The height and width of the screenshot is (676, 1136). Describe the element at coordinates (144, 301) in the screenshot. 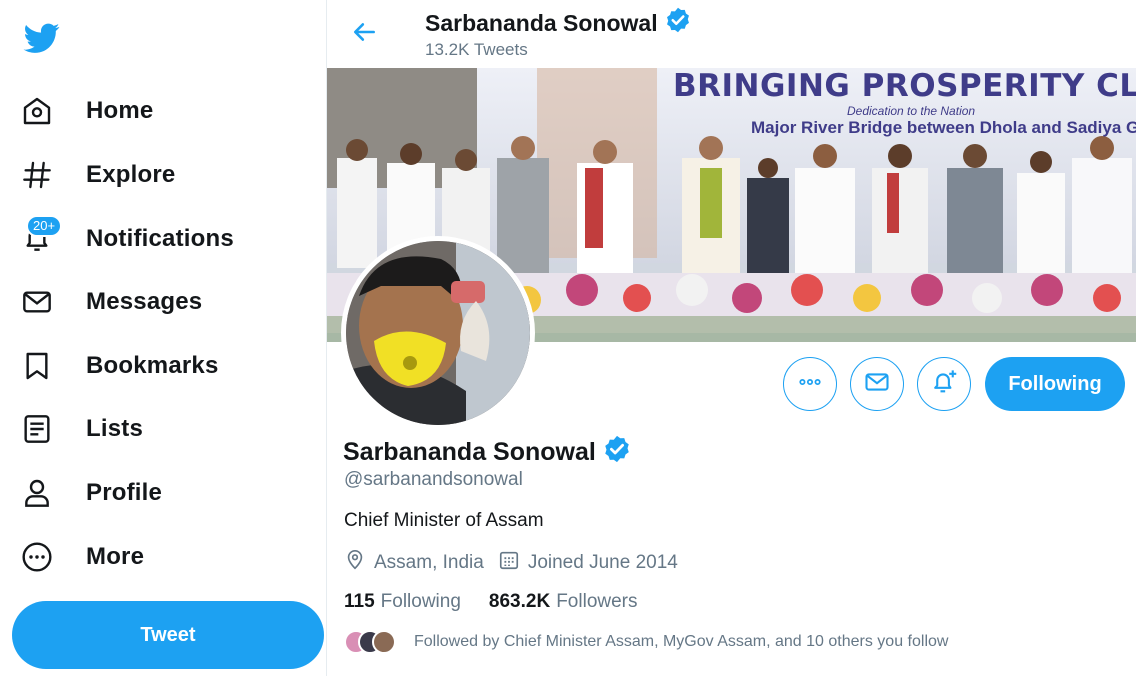

I see `sidebar-item-label: Messages` at that location.